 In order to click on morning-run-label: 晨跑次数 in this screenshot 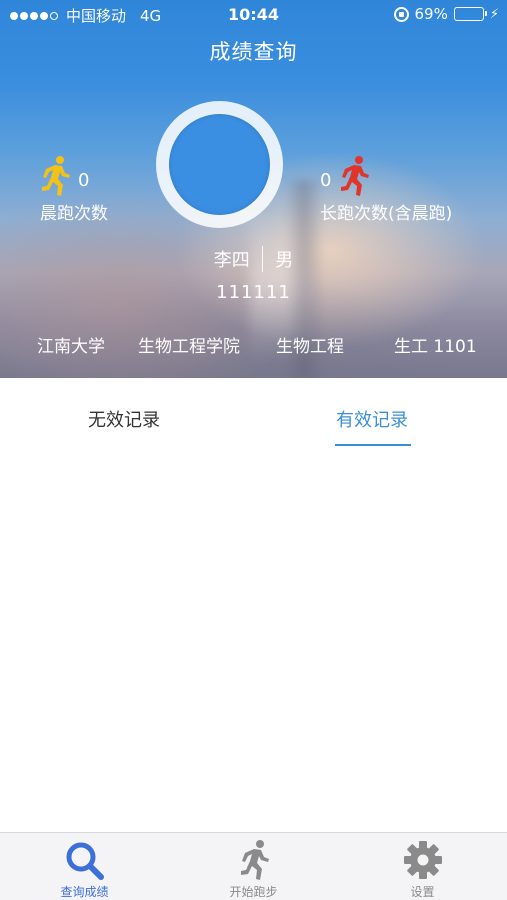, I will do `click(74, 214)`.